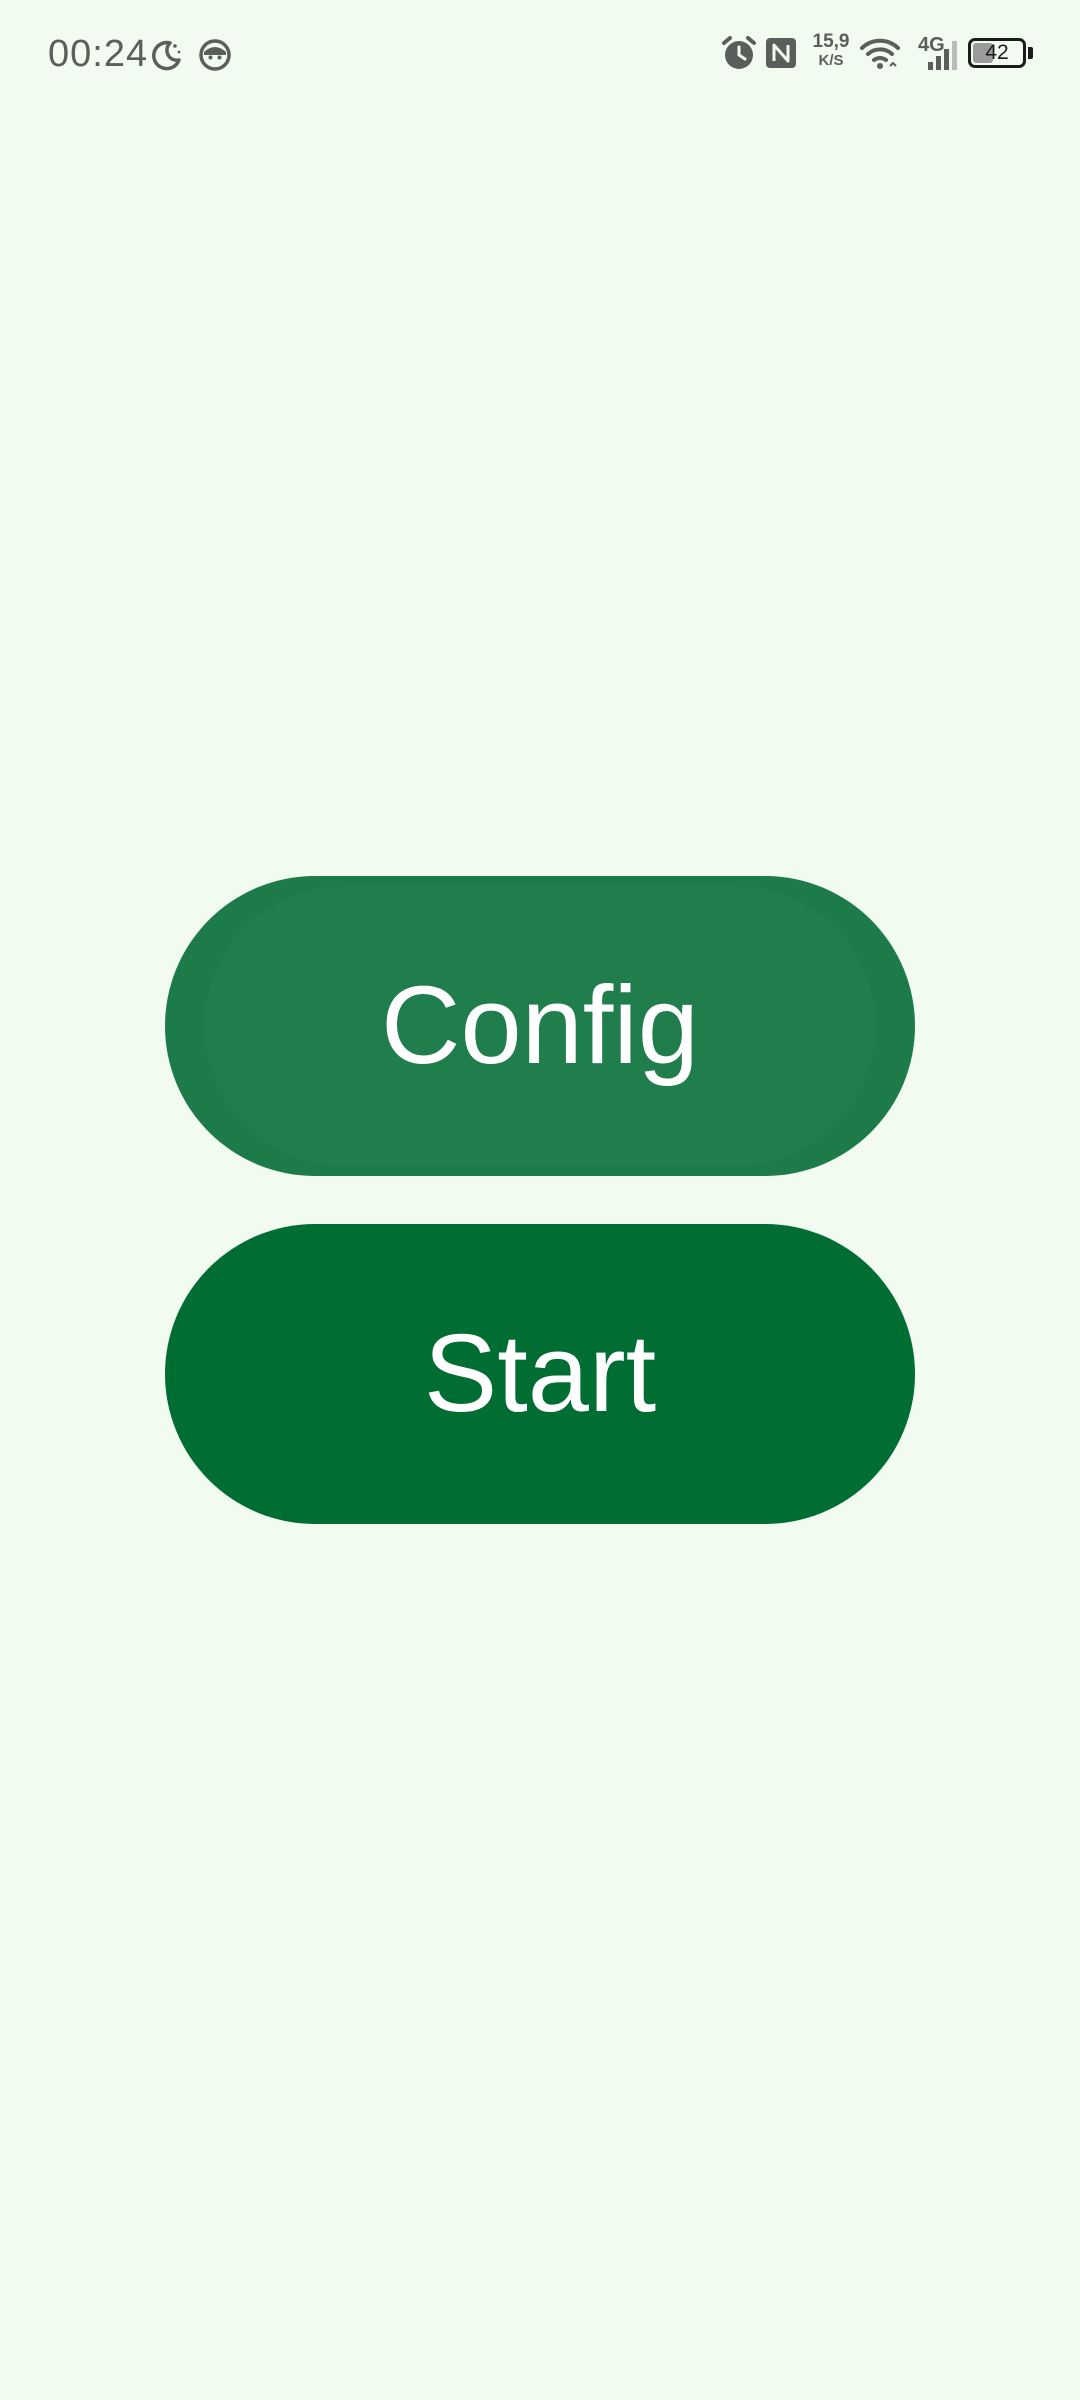 The height and width of the screenshot is (2400, 1080). I want to click on alarm-icon, so click(739, 52).